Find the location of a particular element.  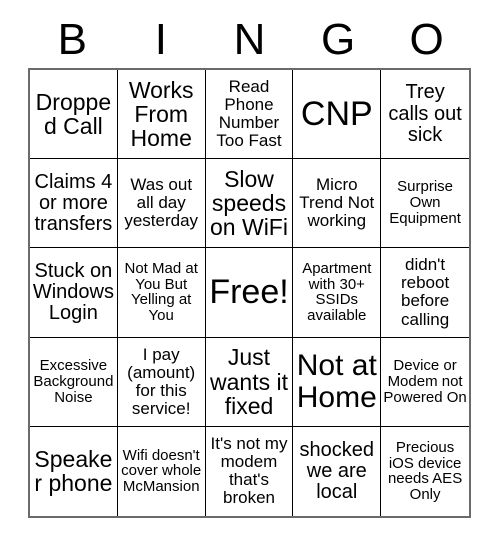

bingo-cell-n1: Read Phone Number Too Fast is located at coordinates (249, 115).